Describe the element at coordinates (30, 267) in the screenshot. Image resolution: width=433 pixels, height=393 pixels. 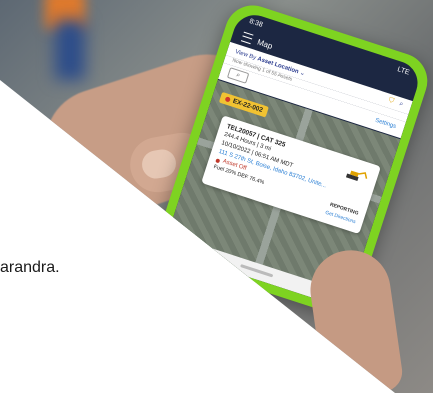
I see `caption-text: arandra.` at that location.